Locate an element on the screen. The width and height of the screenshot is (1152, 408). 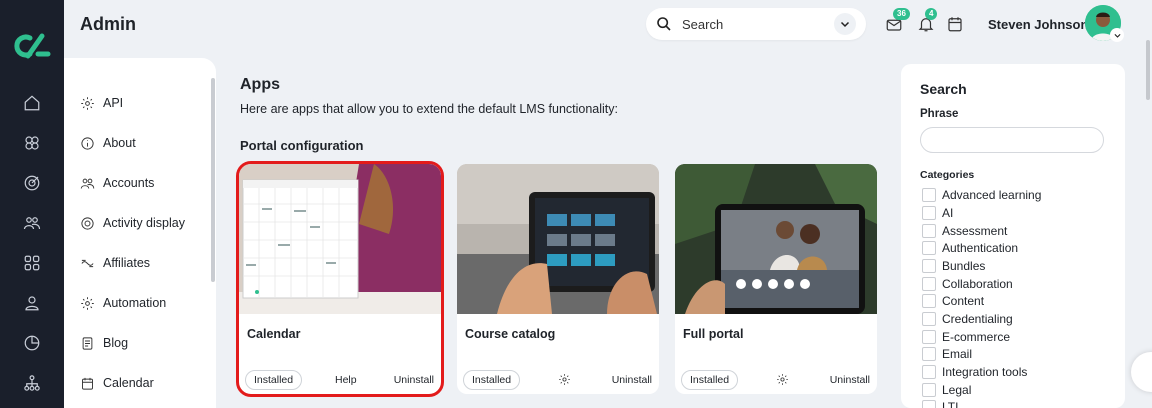
category-checkbox: Advanced learning is located at coordinates (981, 195).